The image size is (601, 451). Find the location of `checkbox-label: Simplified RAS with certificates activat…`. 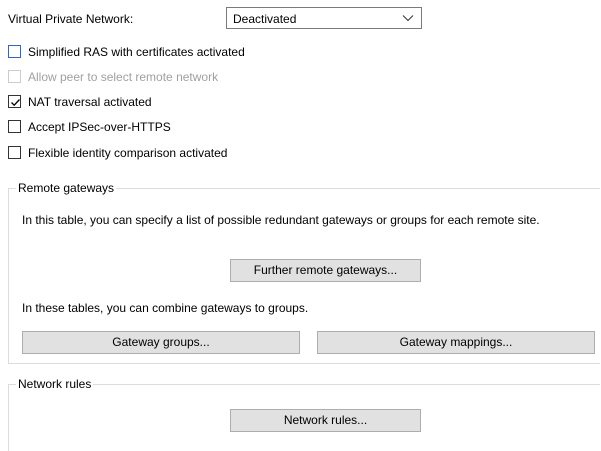

checkbox-label: Simplified RAS with certificates activat… is located at coordinates (136, 52).